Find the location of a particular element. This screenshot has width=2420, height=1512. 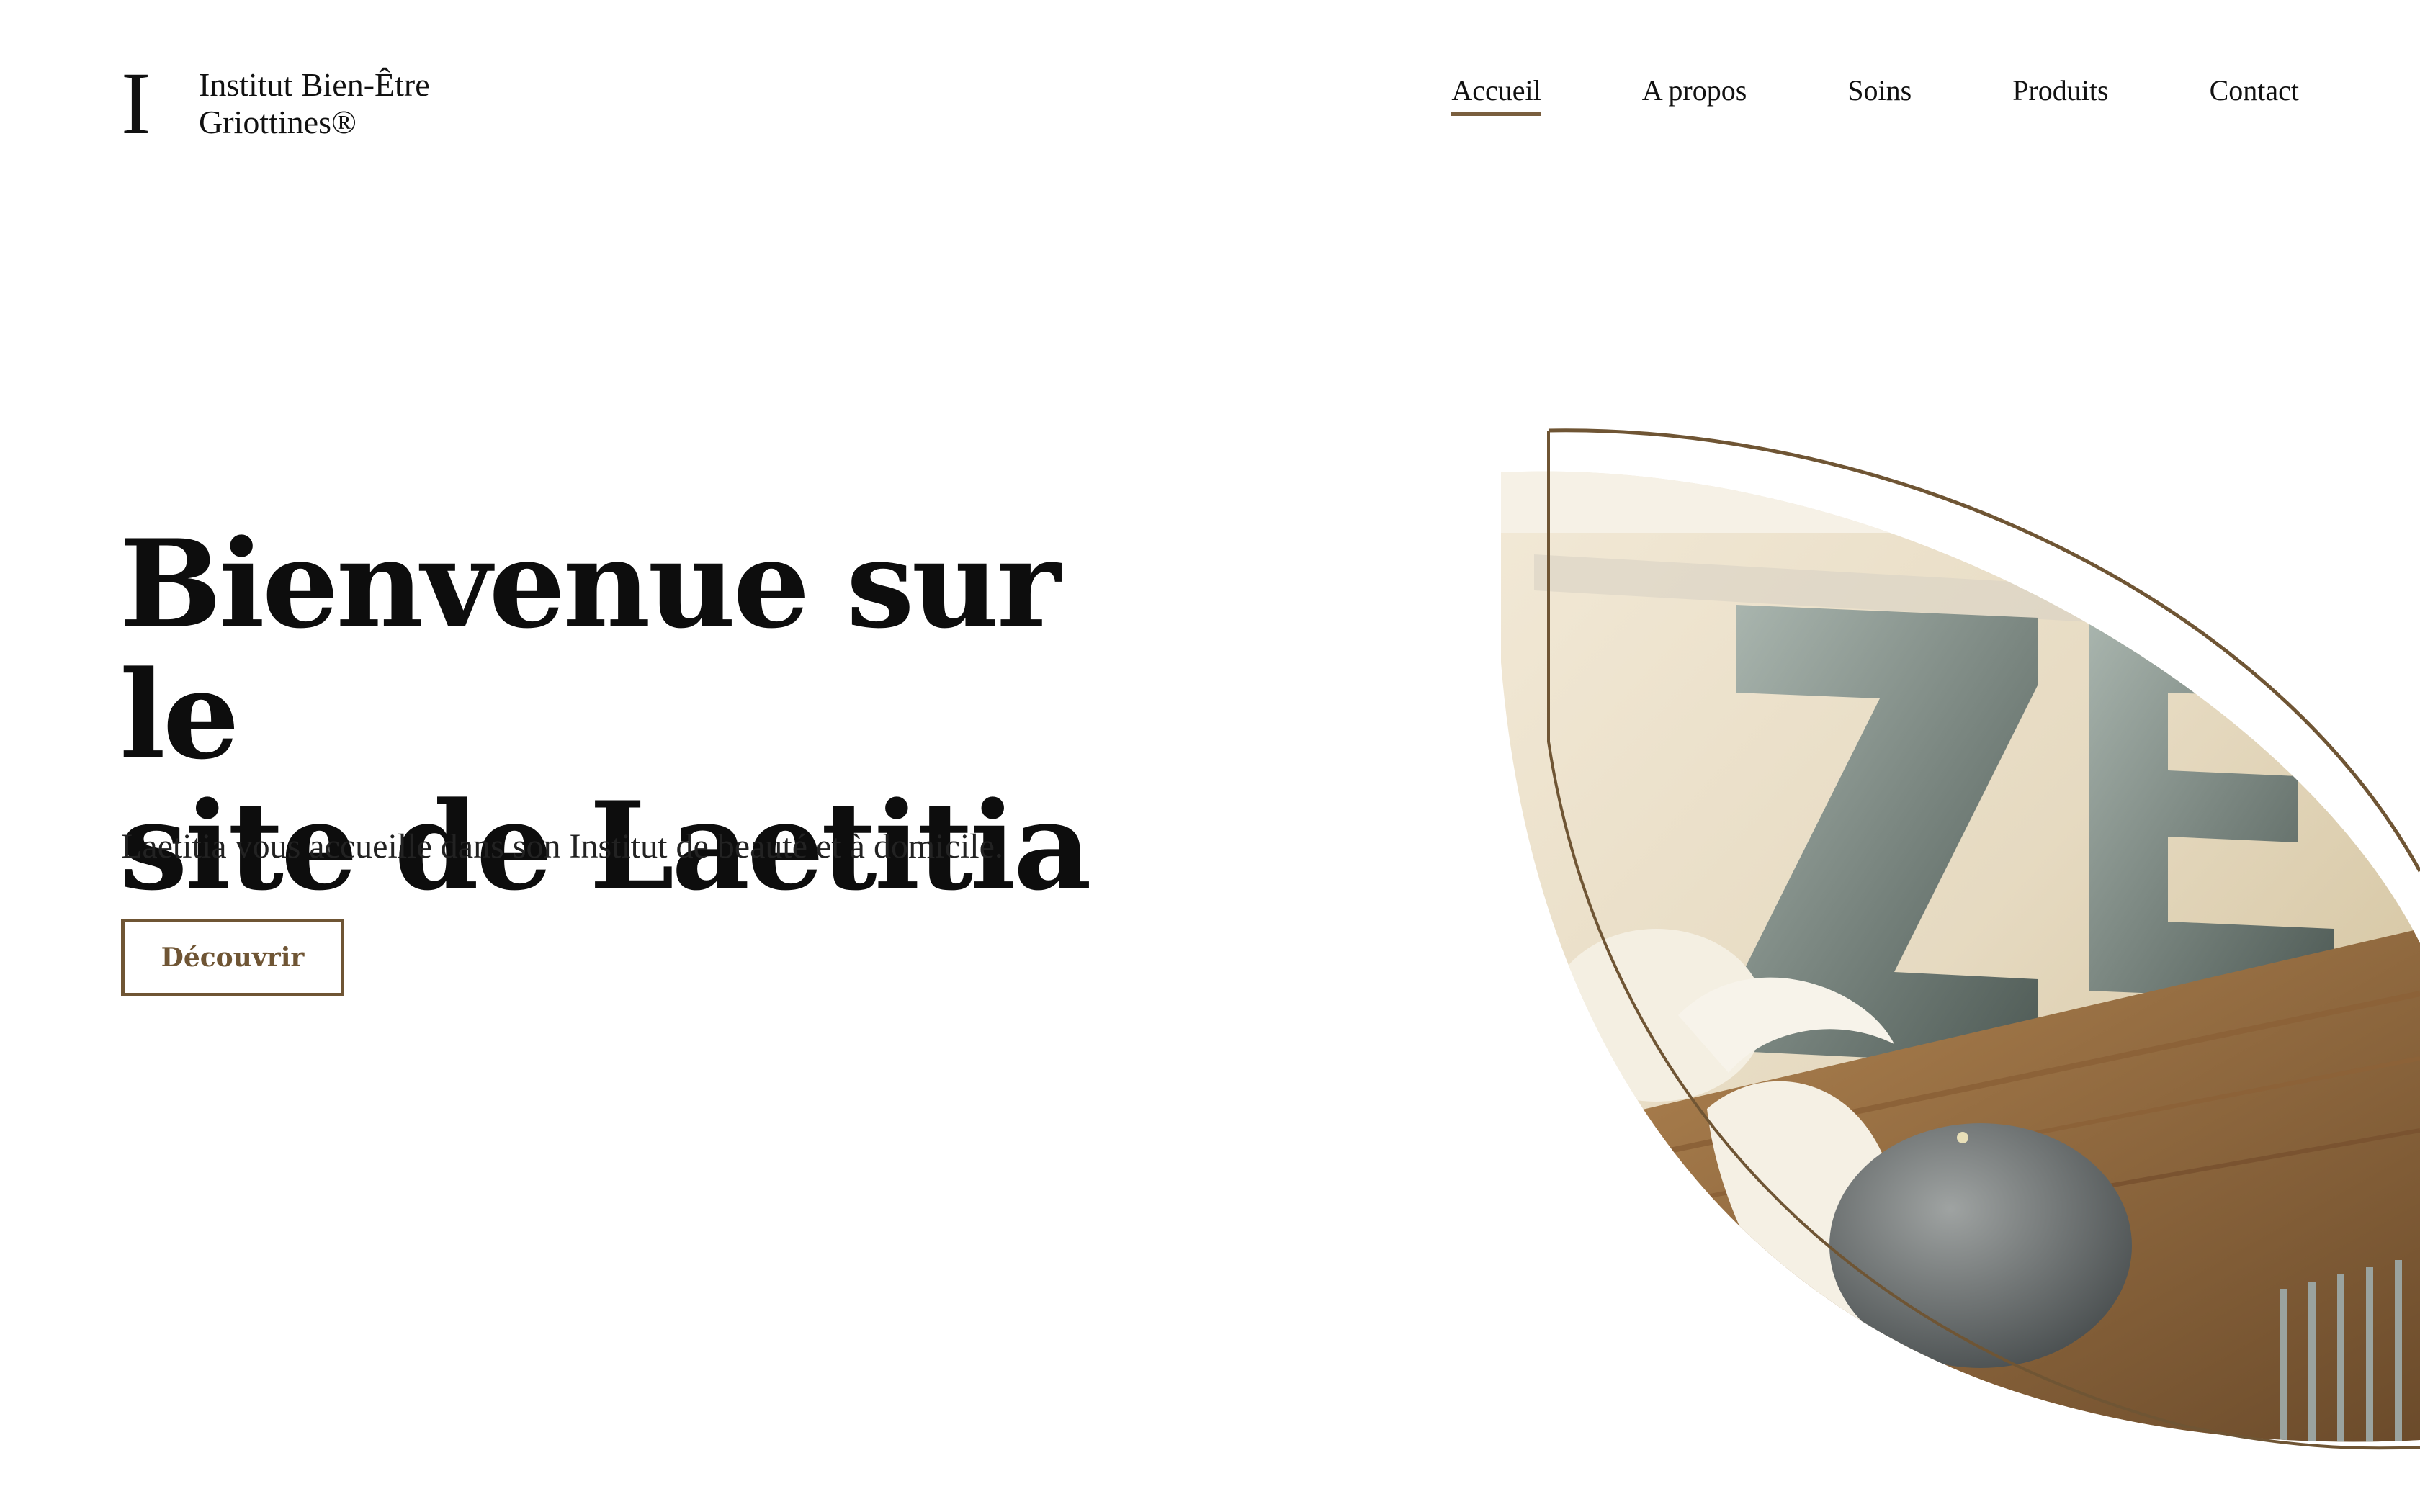

discover-button: Découvrir is located at coordinates (232, 957).